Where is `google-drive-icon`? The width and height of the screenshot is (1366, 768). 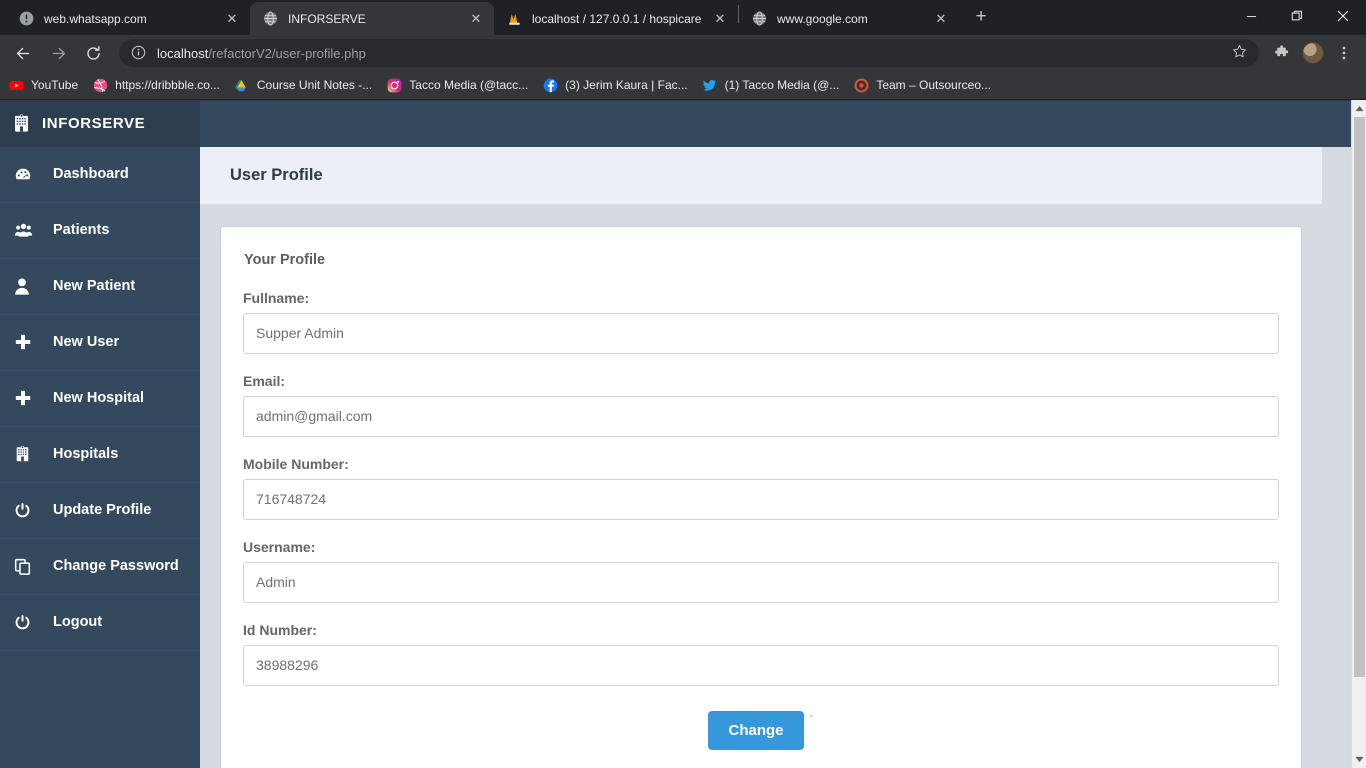 google-drive-icon is located at coordinates (242, 85).